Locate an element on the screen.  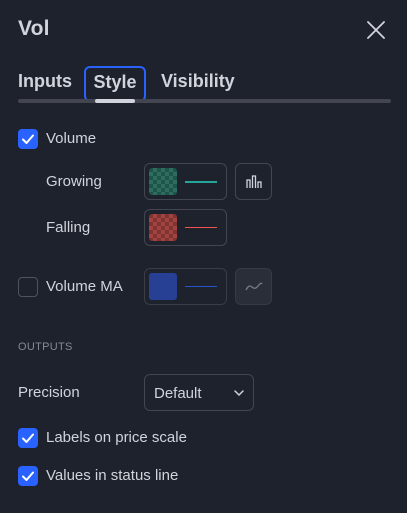
falling-color-button is located at coordinates (185, 227).